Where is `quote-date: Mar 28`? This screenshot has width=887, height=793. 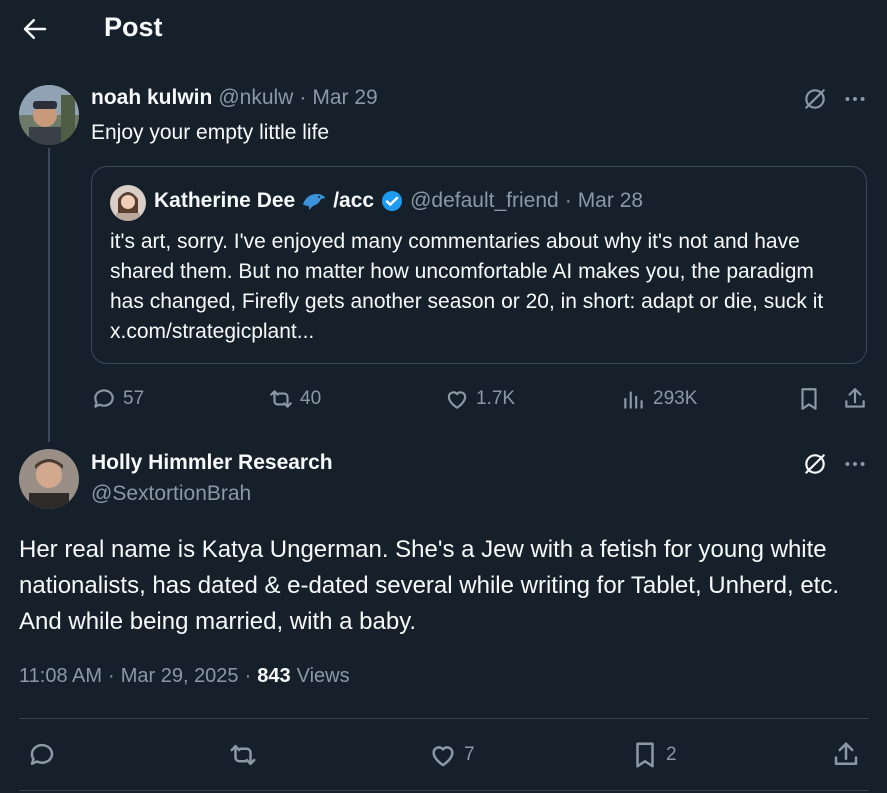 quote-date: Mar 28 is located at coordinates (610, 200).